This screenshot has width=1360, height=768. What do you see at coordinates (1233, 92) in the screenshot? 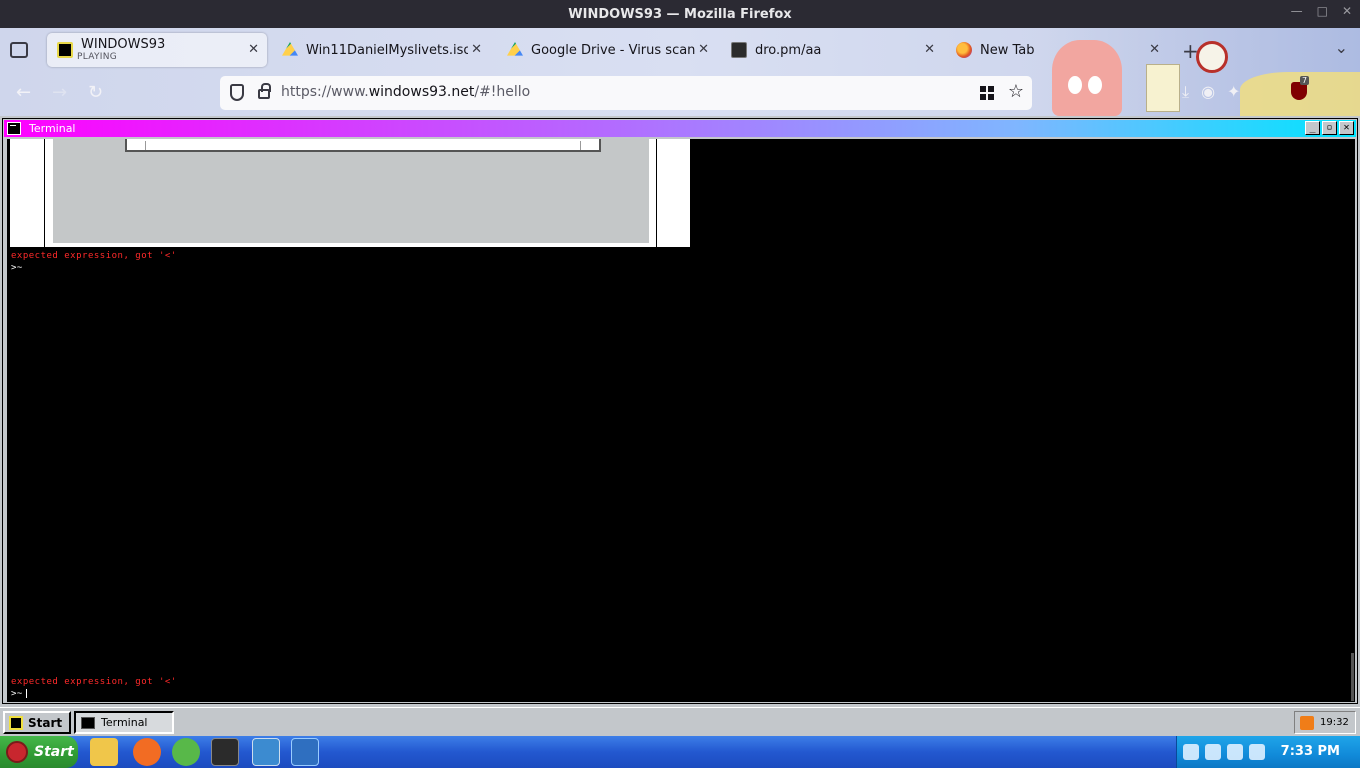
I see `extension-icon: ✦` at bounding box center [1233, 92].